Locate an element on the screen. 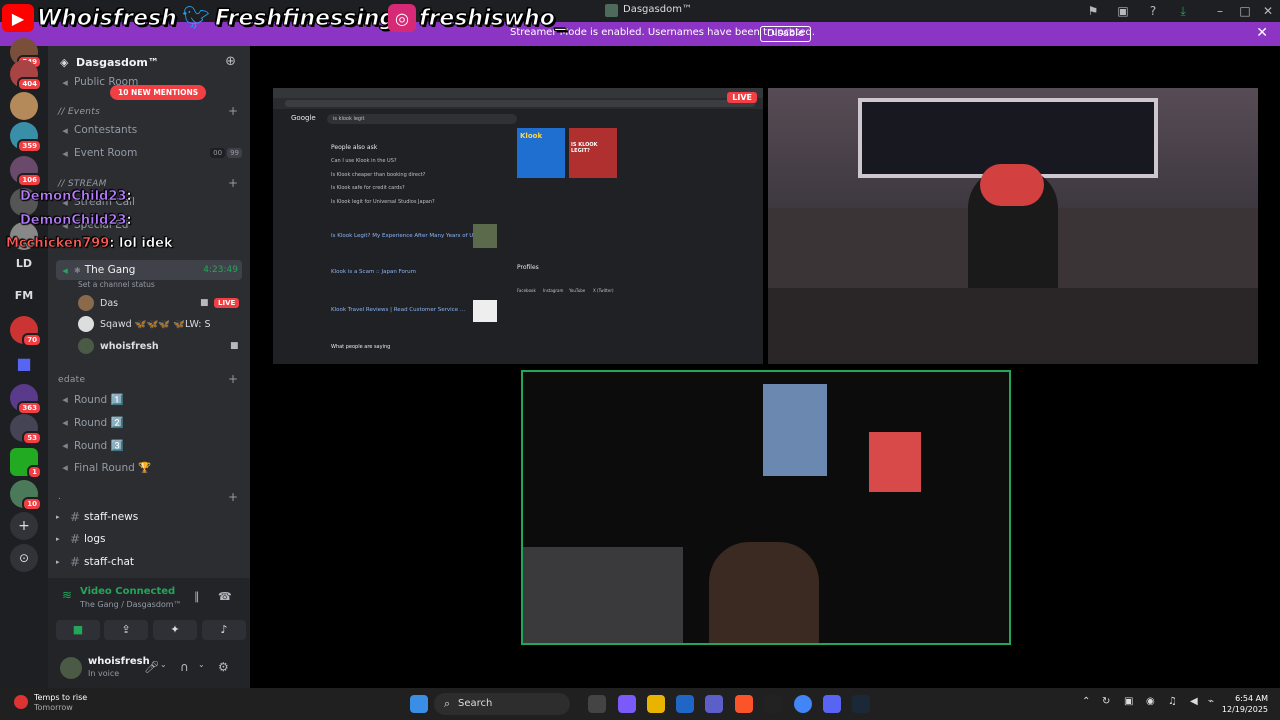 Image resolution: width=1280 pixels, height=720 pixels. server-icon is located at coordinates (24, 106).